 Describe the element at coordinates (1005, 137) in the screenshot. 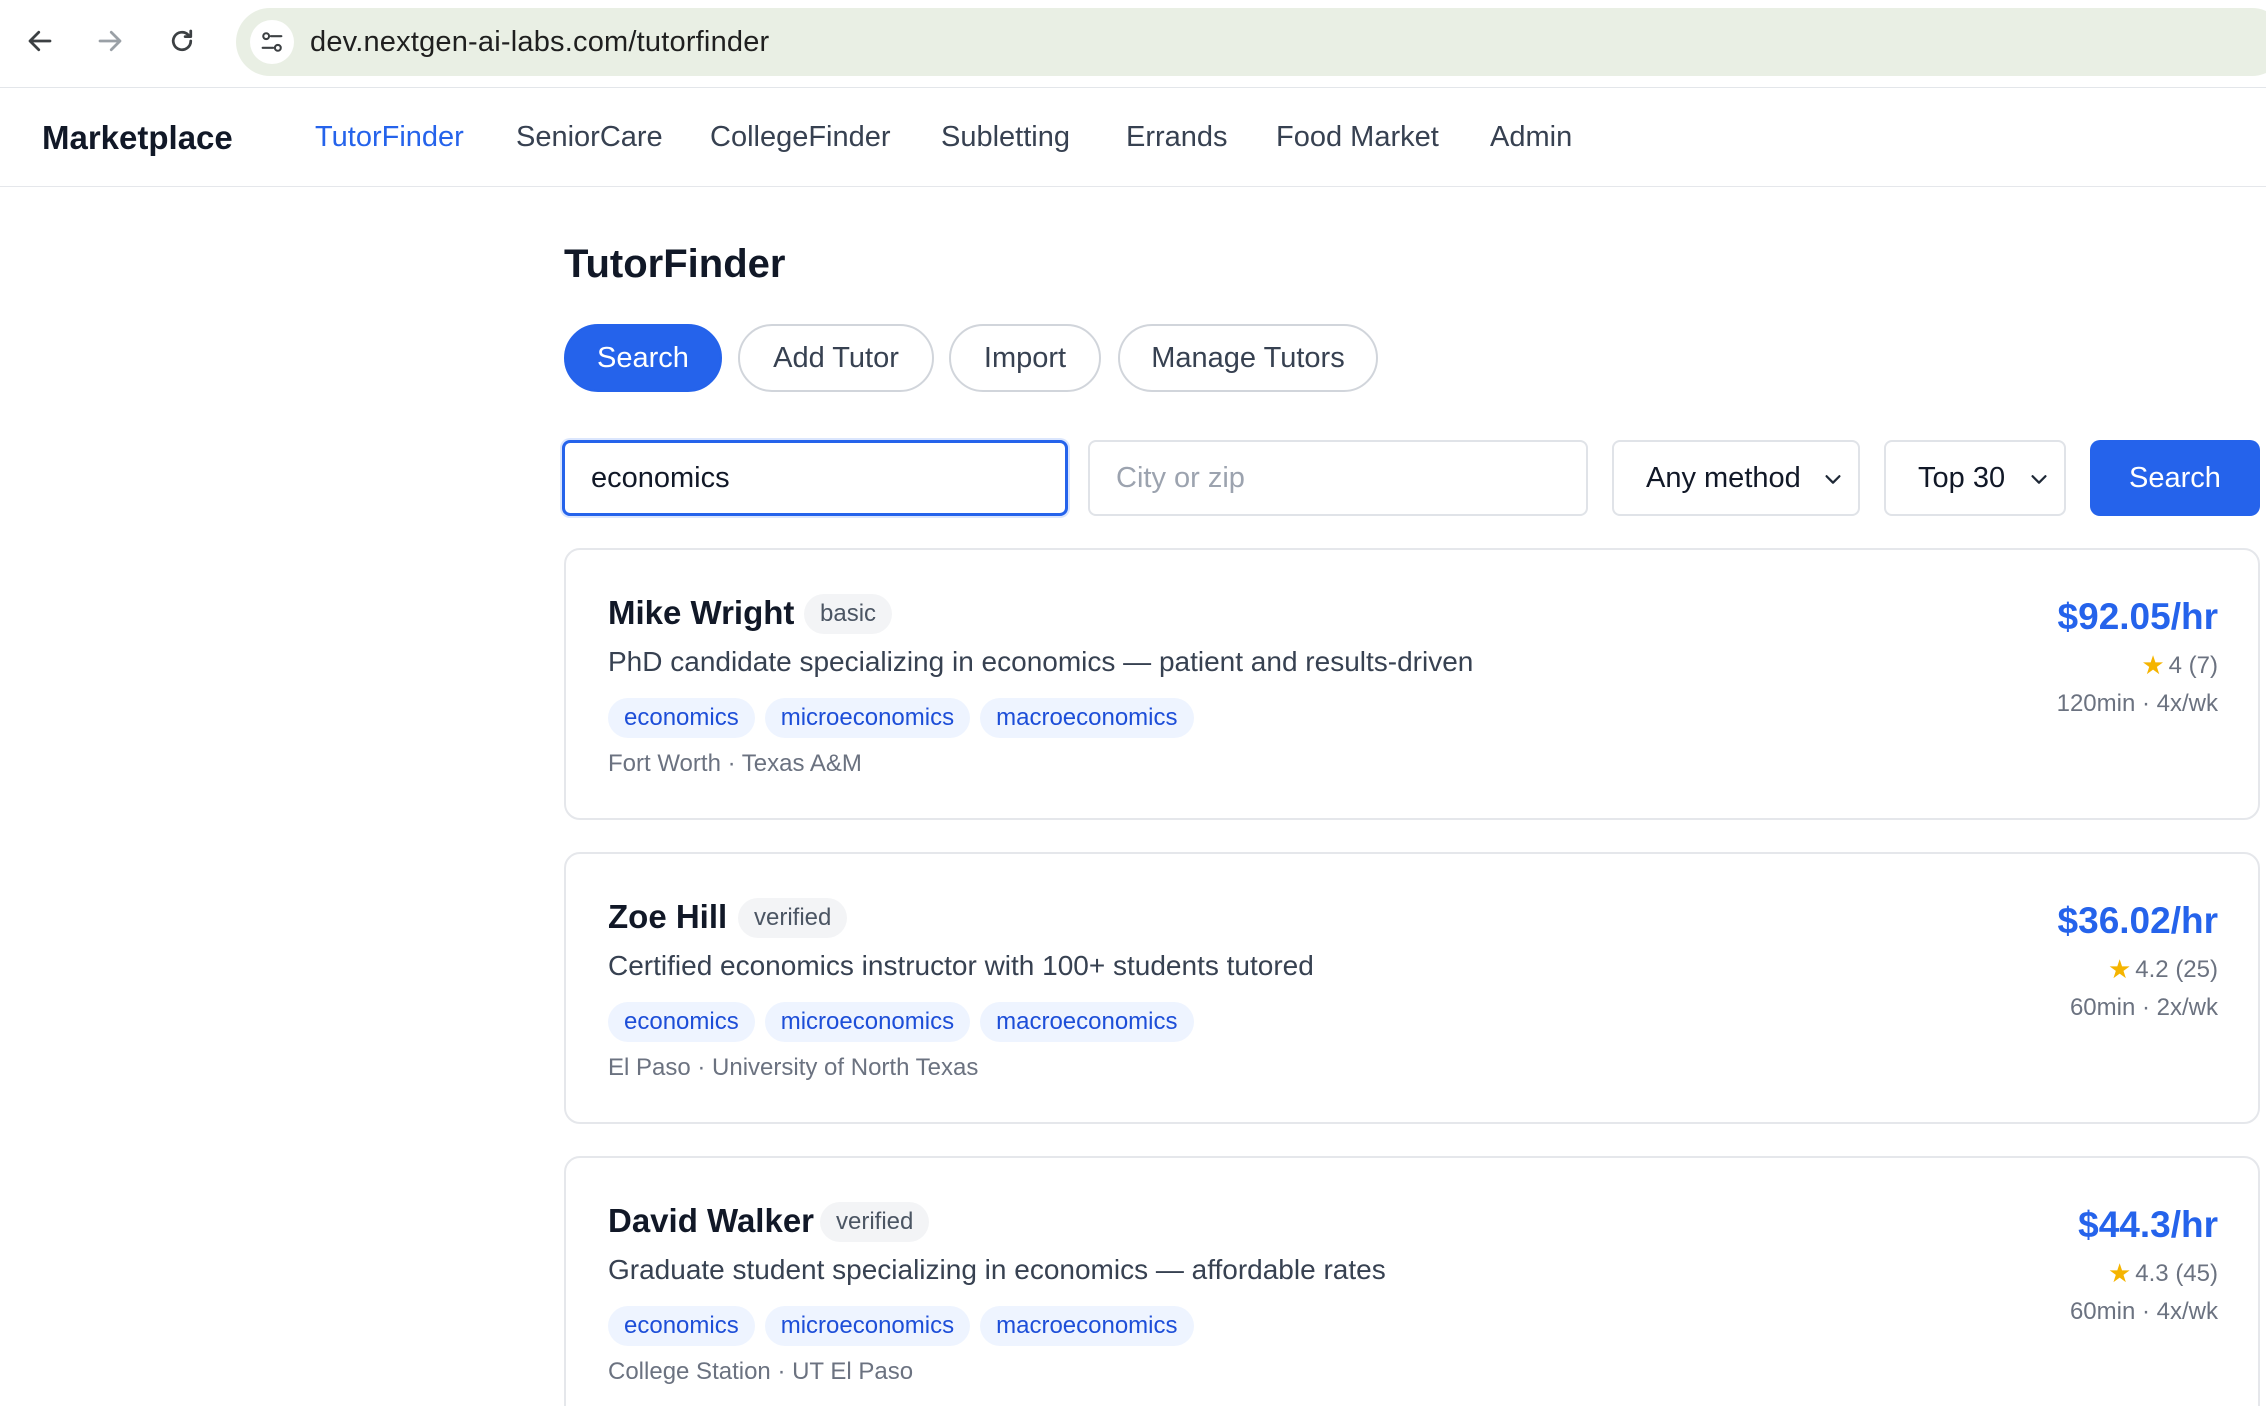

I see `nav-subletting: Subletting` at that location.